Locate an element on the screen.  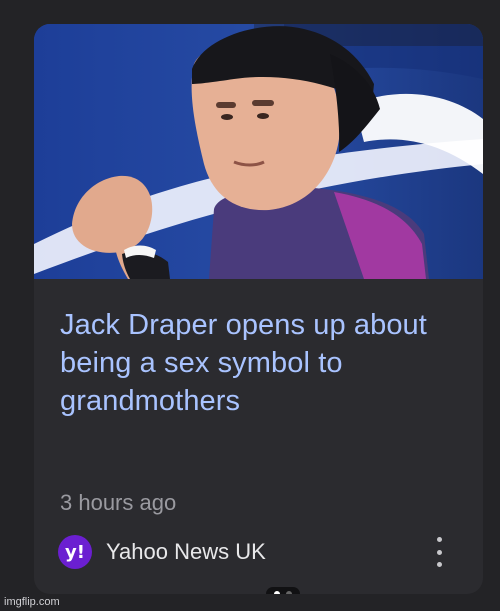
publisher-row: y! Yahoo News UK is located at coordinates (162, 552).